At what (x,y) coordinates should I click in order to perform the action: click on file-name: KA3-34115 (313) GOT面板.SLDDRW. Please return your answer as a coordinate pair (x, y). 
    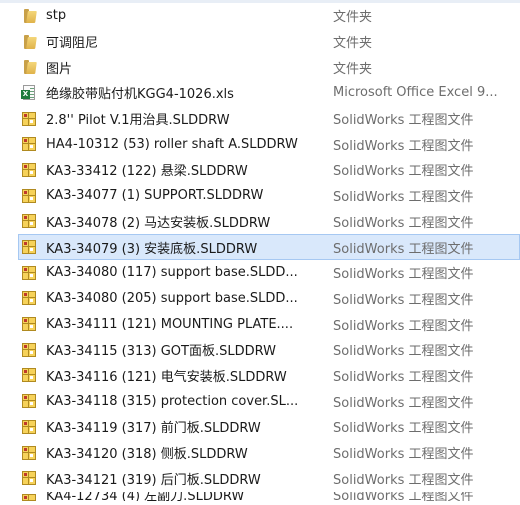
    Looking at the image, I should click on (161, 352).